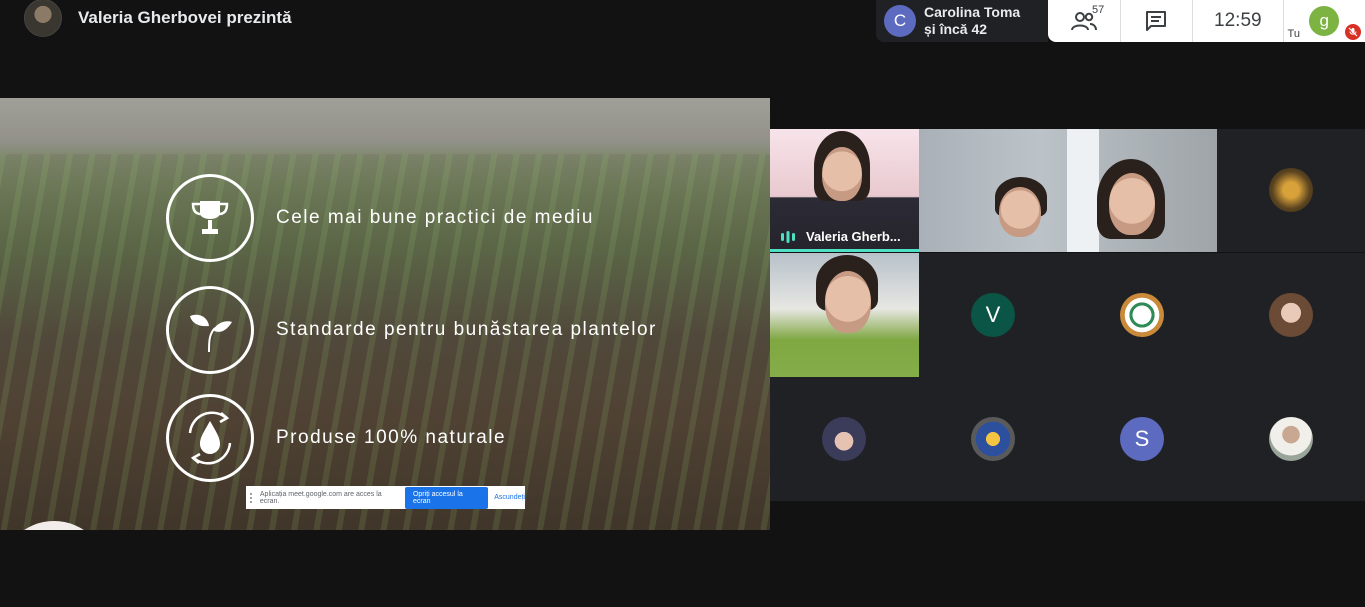 The height and width of the screenshot is (607, 1365). I want to click on hide-banner-button: Ascundeți, so click(509, 497).